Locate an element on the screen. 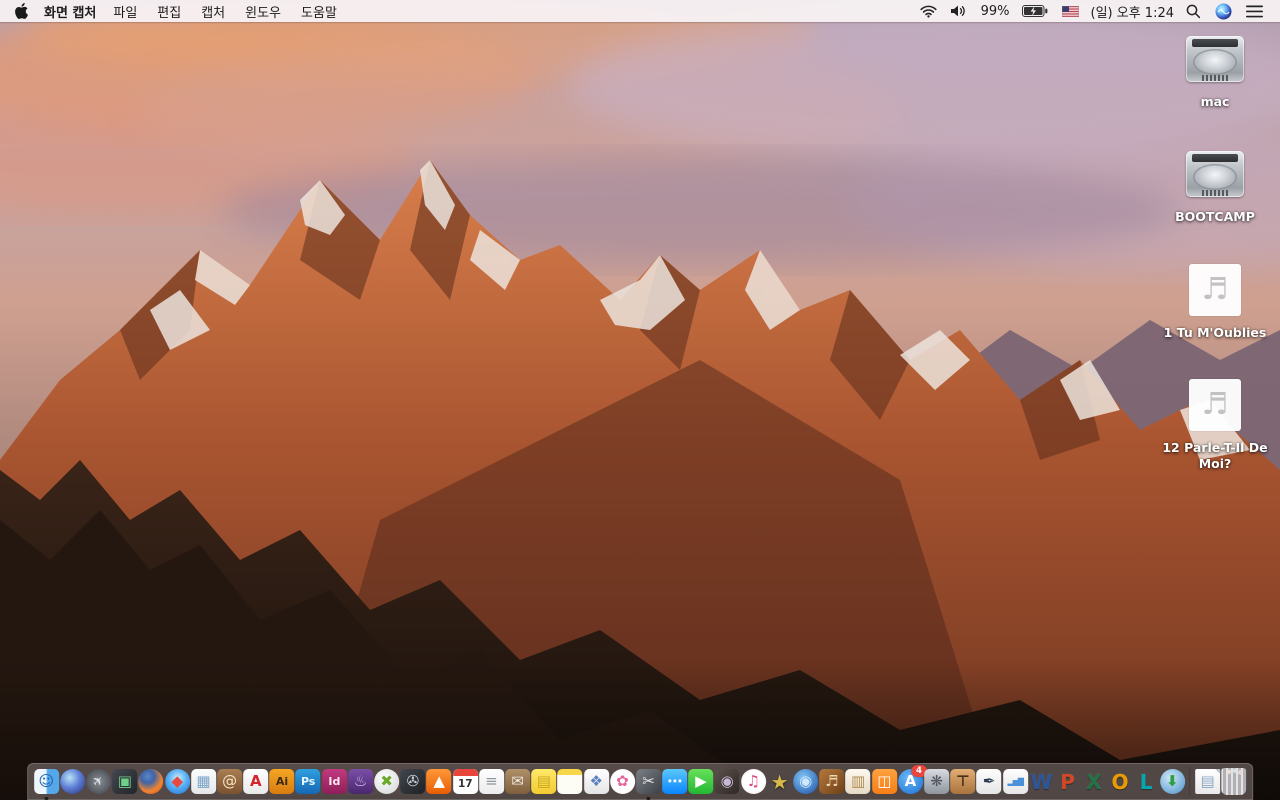  reminders: ≡ is located at coordinates (491, 781).